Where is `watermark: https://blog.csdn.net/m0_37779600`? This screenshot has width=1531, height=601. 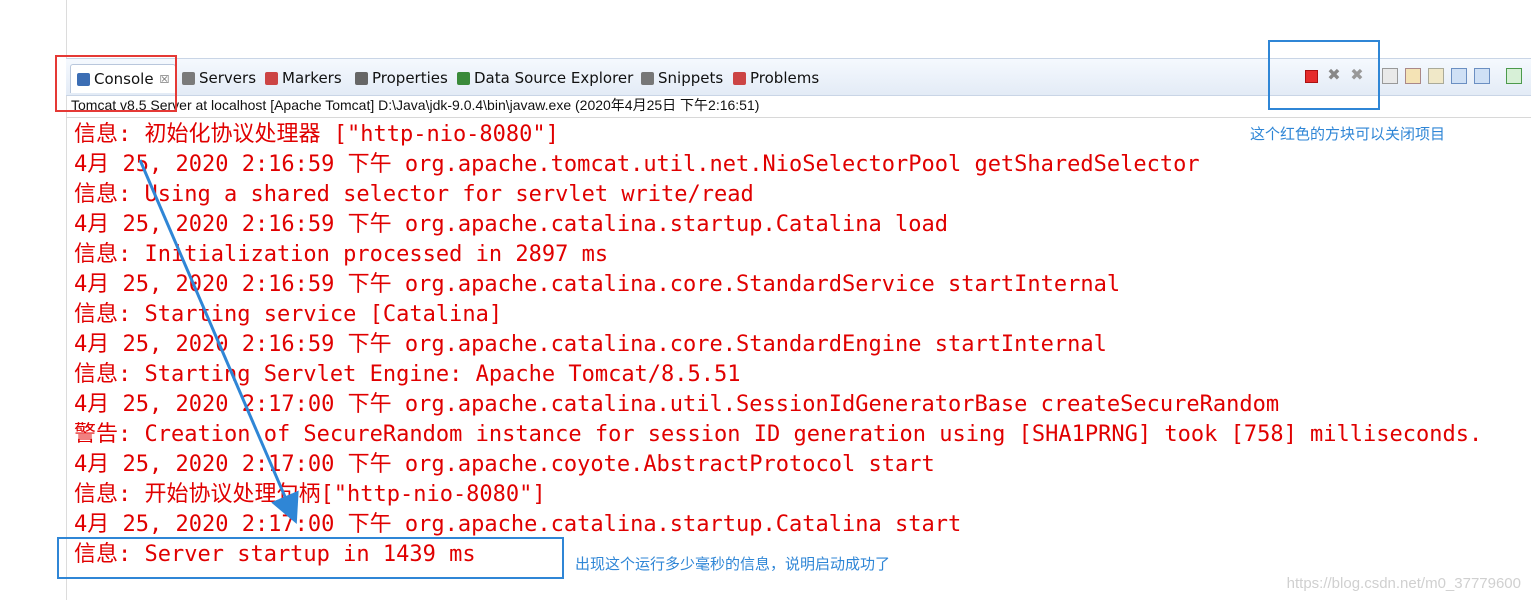 watermark: https://blog.csdn.net/m0_37779600 is located at coordinates (1403, 583).